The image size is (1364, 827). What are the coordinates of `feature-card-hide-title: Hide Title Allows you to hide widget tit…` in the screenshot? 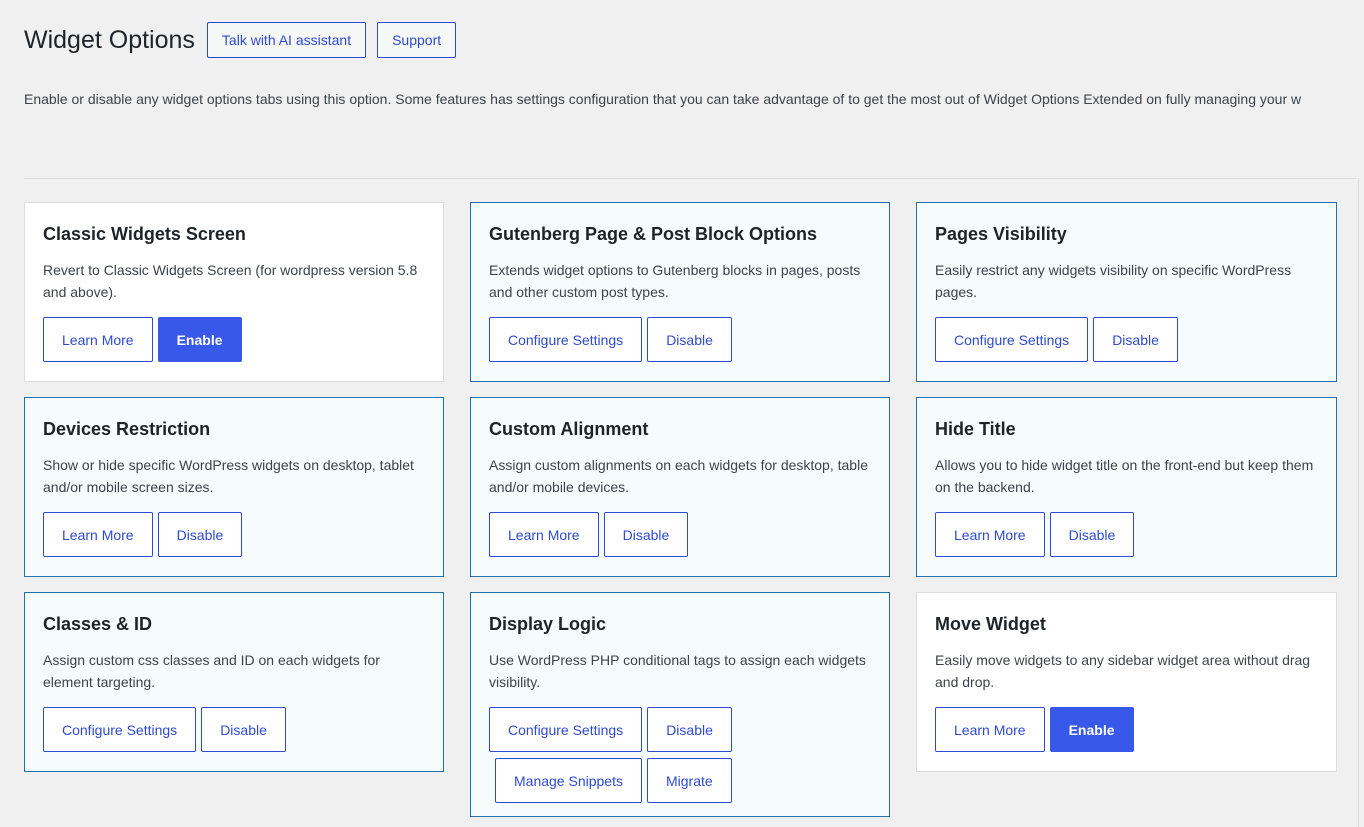 It's located at (1126, 487).